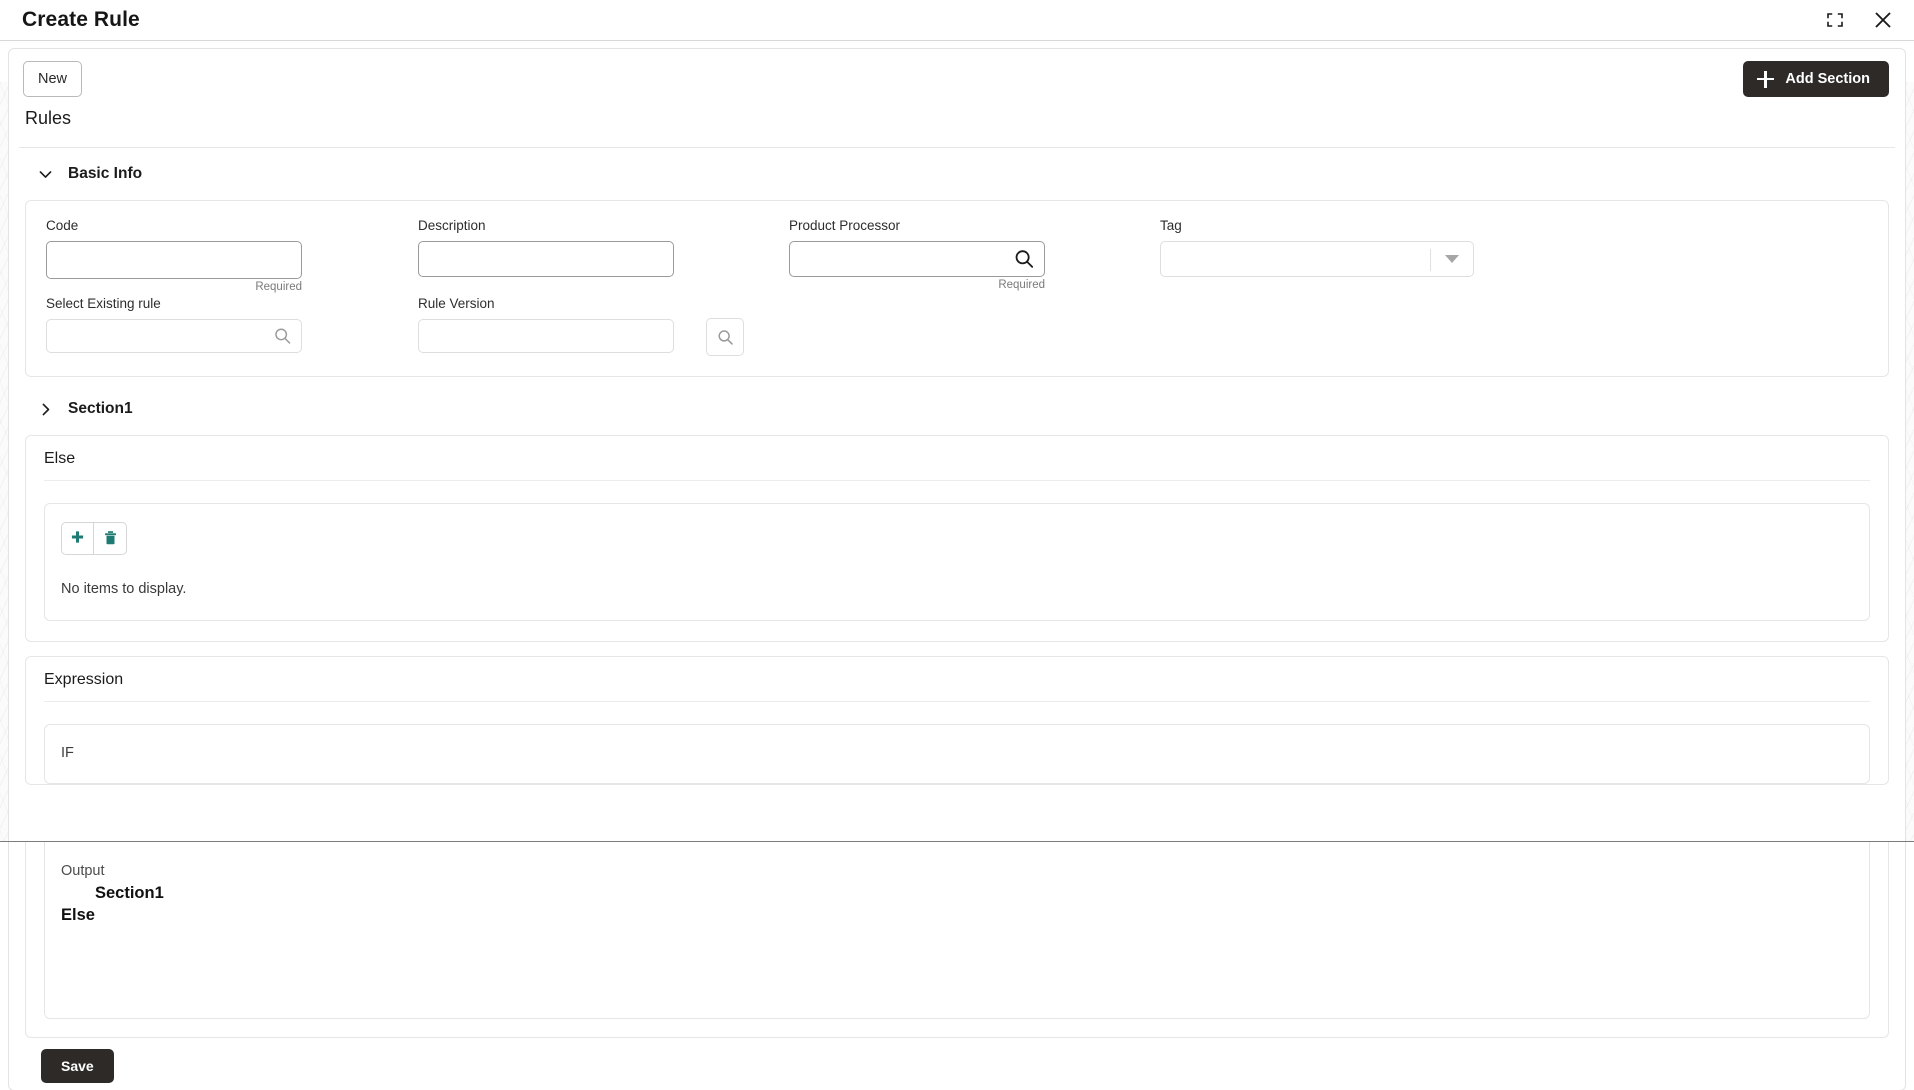  What do you see at coordinates (105, 173) in the screenshot?
I see `basic-info-label: Basic Info` at bounding box center [105, 173].